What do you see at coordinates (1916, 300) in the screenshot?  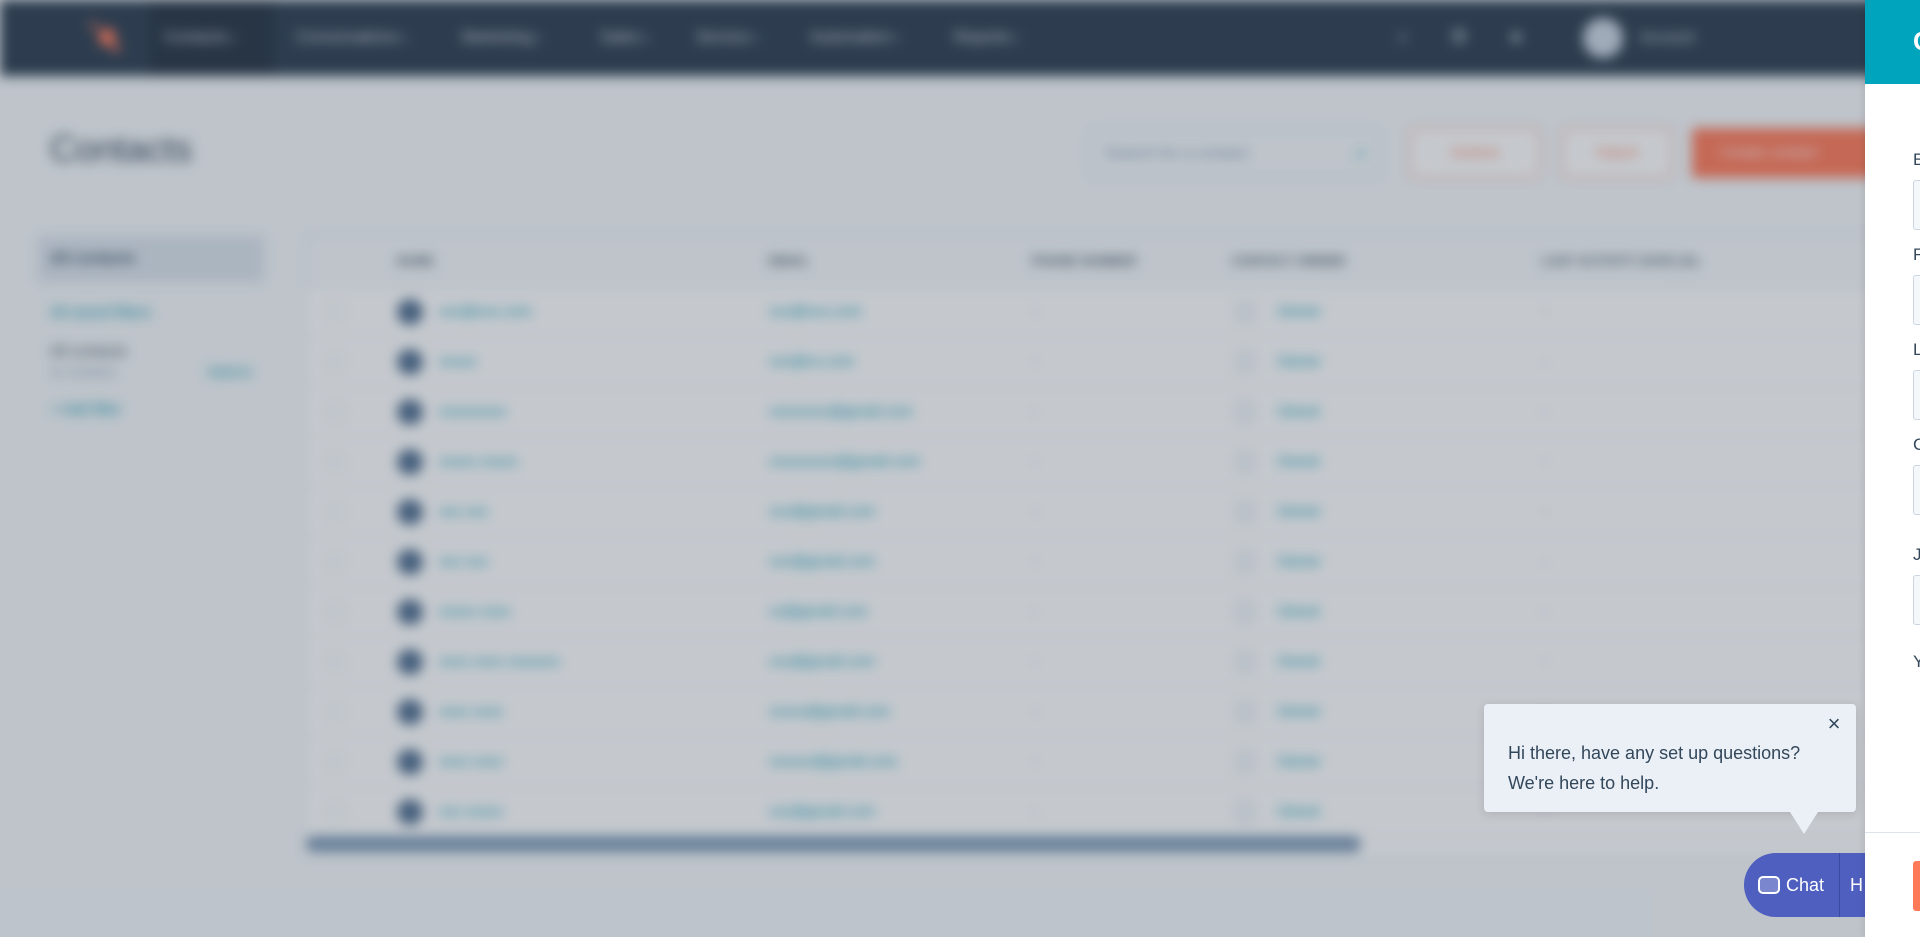 I see `first-name-input` at bounding box center [1916, 300].